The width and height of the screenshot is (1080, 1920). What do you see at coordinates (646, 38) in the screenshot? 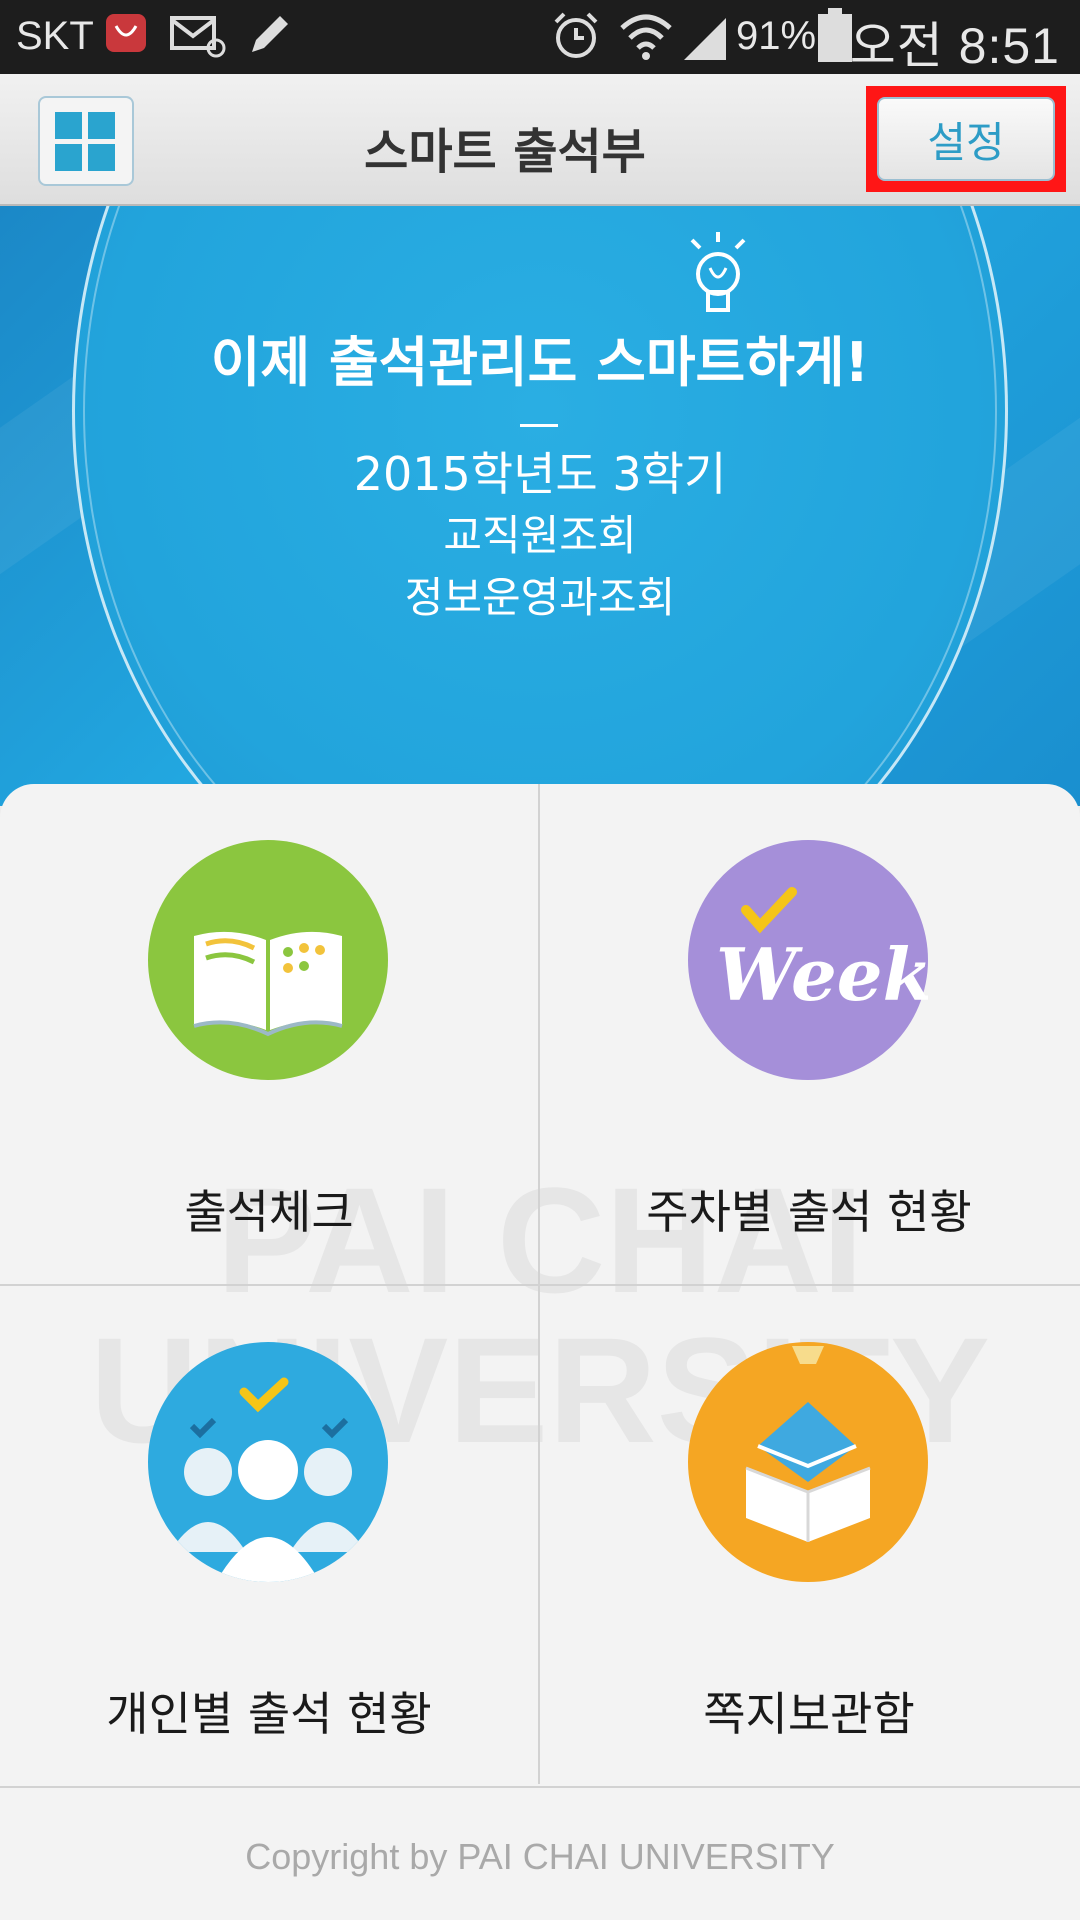
I see `wifi-icon` at bounding box center [646, 38].